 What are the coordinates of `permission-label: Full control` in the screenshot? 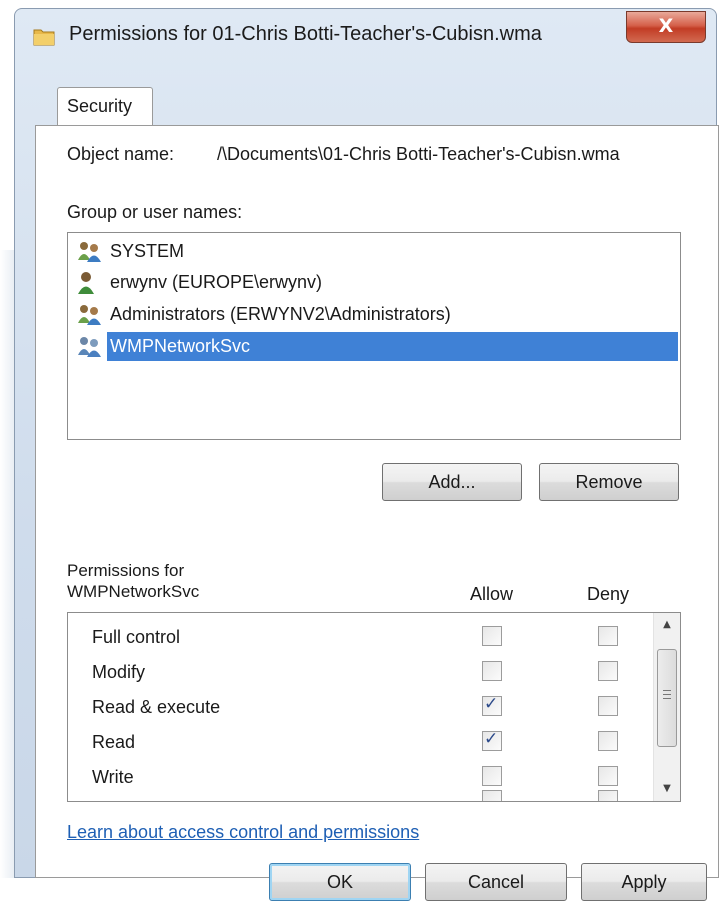 It's located at (136, 637).